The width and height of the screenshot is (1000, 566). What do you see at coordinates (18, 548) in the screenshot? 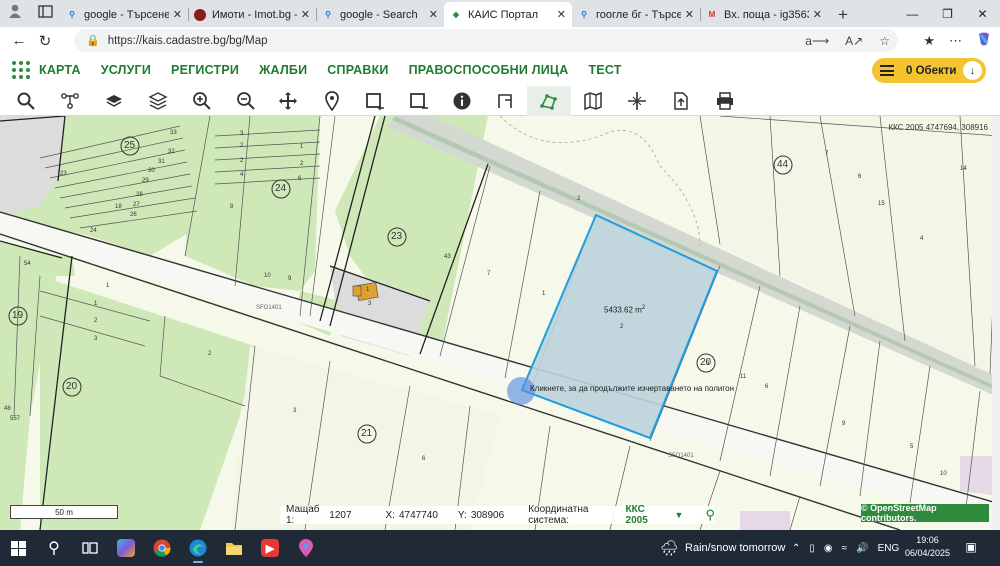
I see `start-button` at bounding box center [18, 548].